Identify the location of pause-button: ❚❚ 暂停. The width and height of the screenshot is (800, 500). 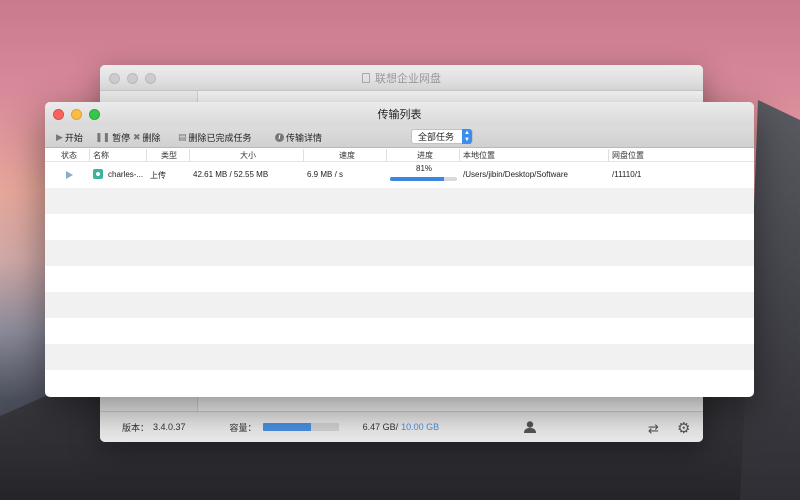
(112, 137).